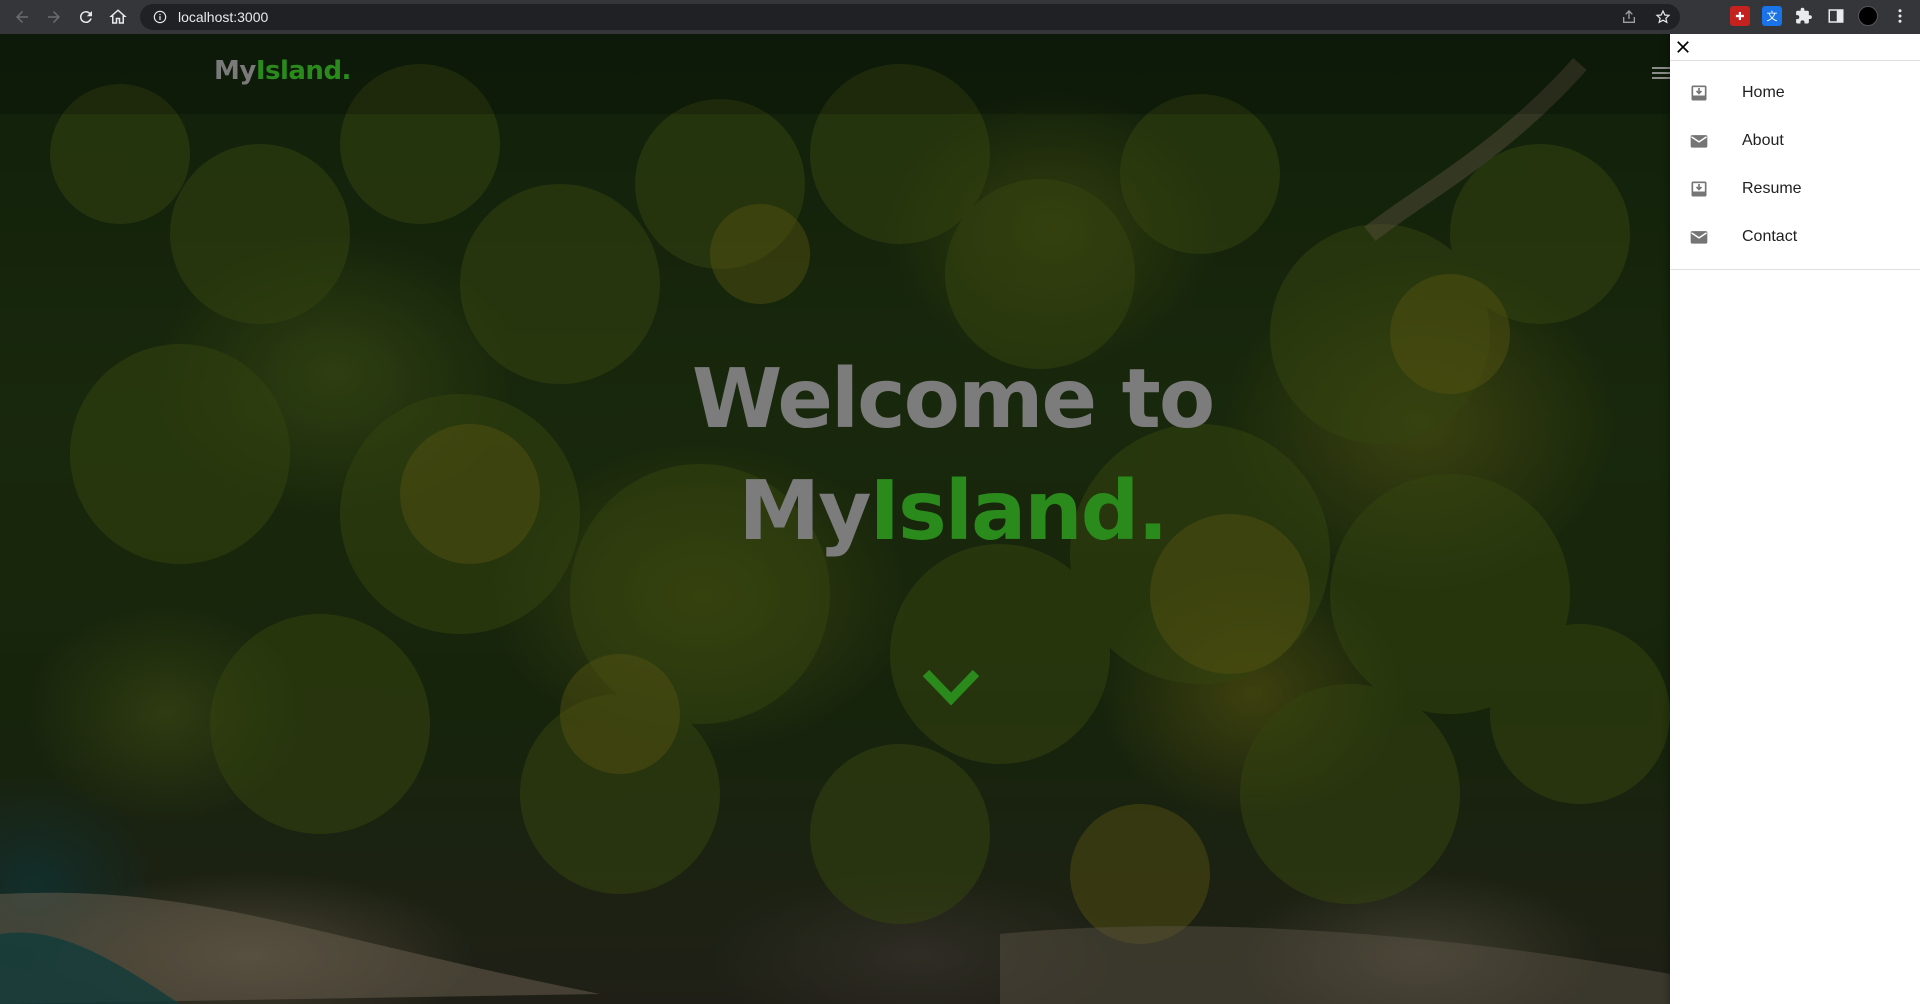 The image size is (1920, 1004). What do you see at coordinates (1683, 47) in the screenshot?
I see `close-icon` at bounding box center [1683, 47].